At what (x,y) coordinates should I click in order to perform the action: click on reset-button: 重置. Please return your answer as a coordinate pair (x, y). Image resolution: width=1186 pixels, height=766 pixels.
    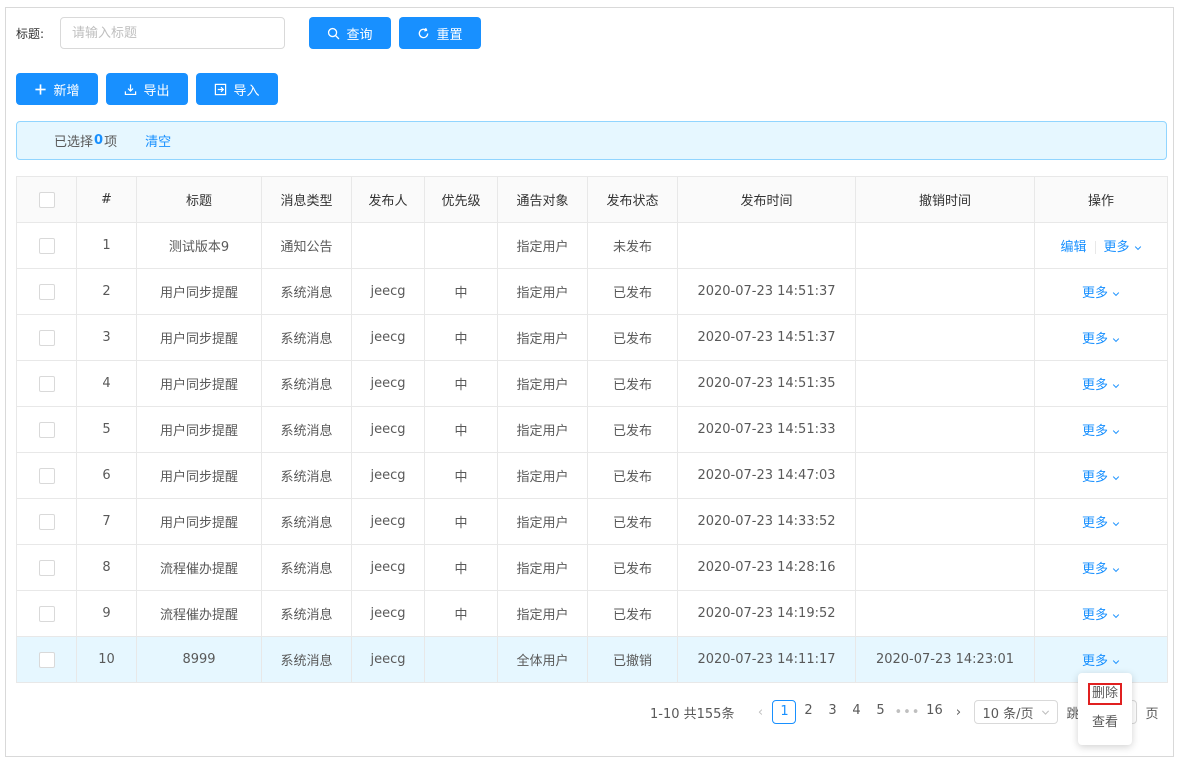
    Looking at the image, I should click on (440, 33).